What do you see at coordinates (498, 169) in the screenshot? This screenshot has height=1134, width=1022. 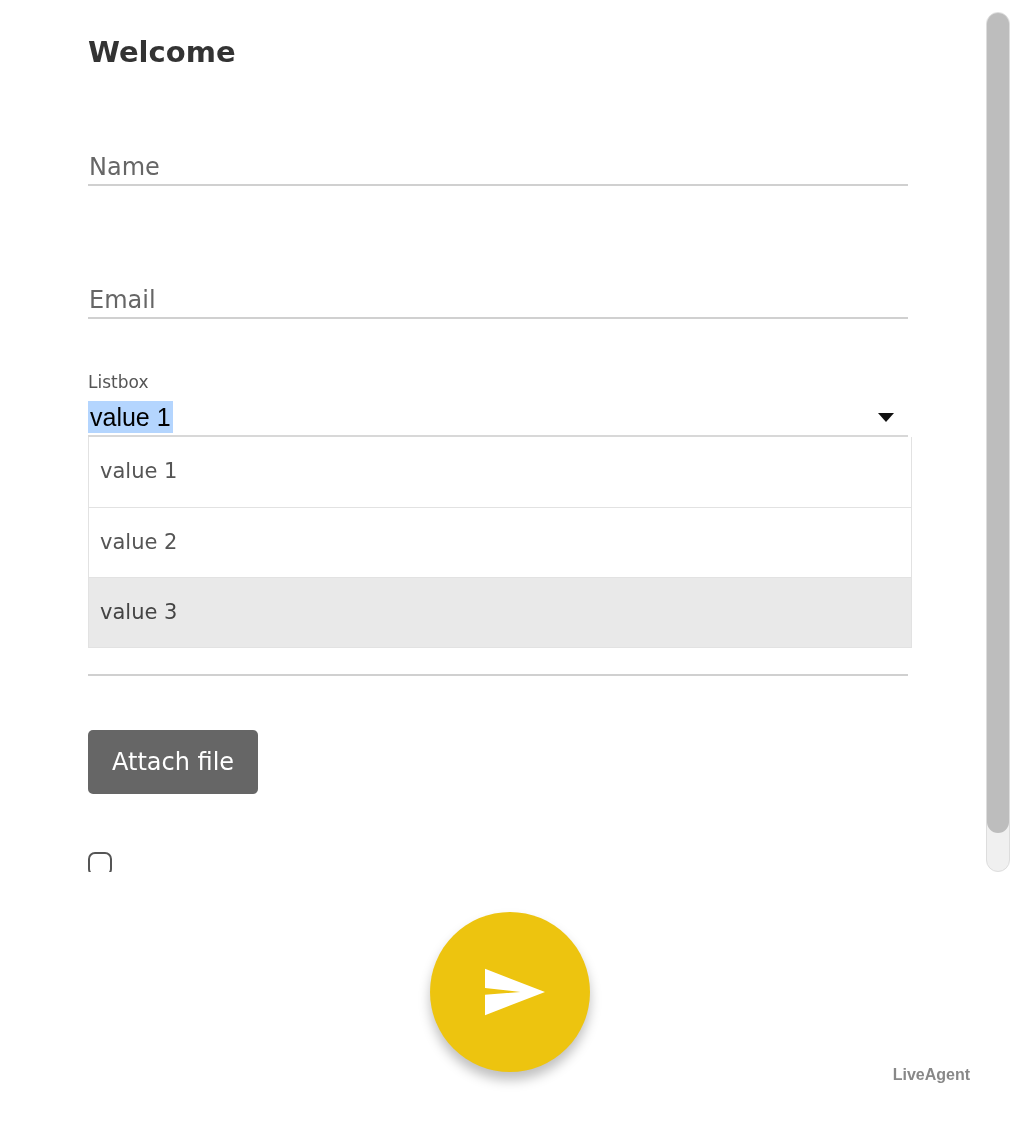 I see `input-field: Name` at bounding box center [498, 169].